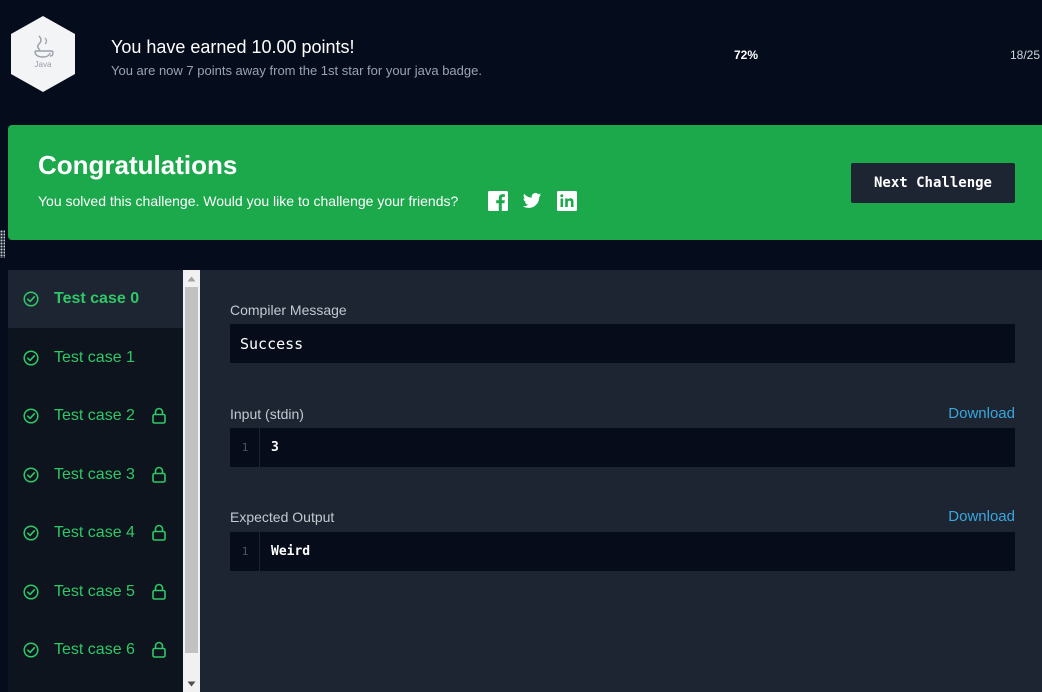 Image resolution: width=1042 pixels, height=692 pixels. I want to click on test-case-label: Test case 0, so click(97, 298).